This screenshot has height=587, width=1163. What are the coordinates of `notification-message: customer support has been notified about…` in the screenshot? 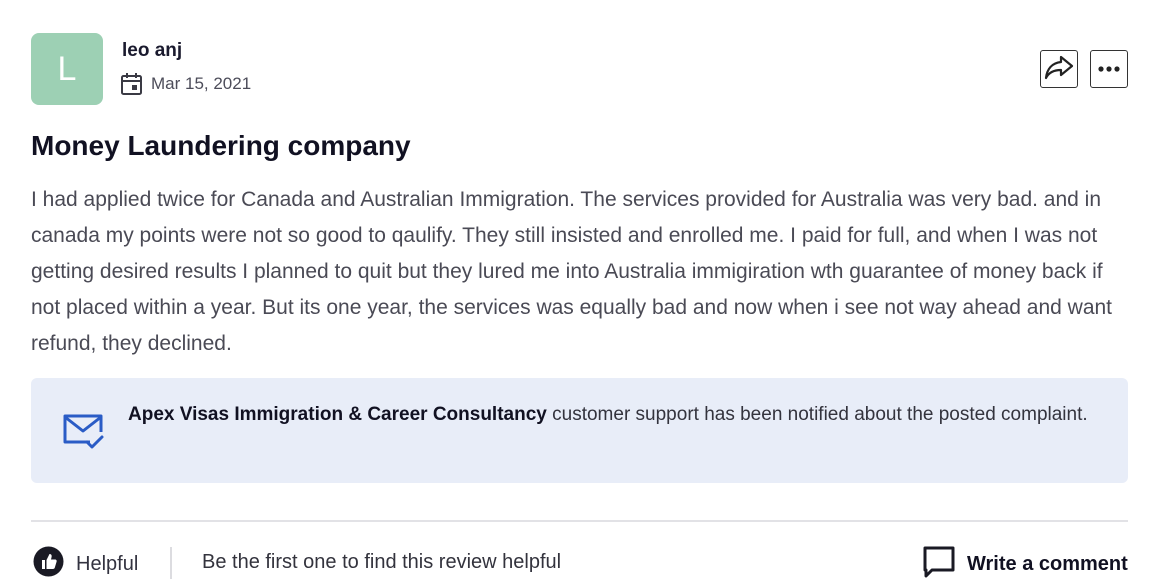 It's located at (817, 414).